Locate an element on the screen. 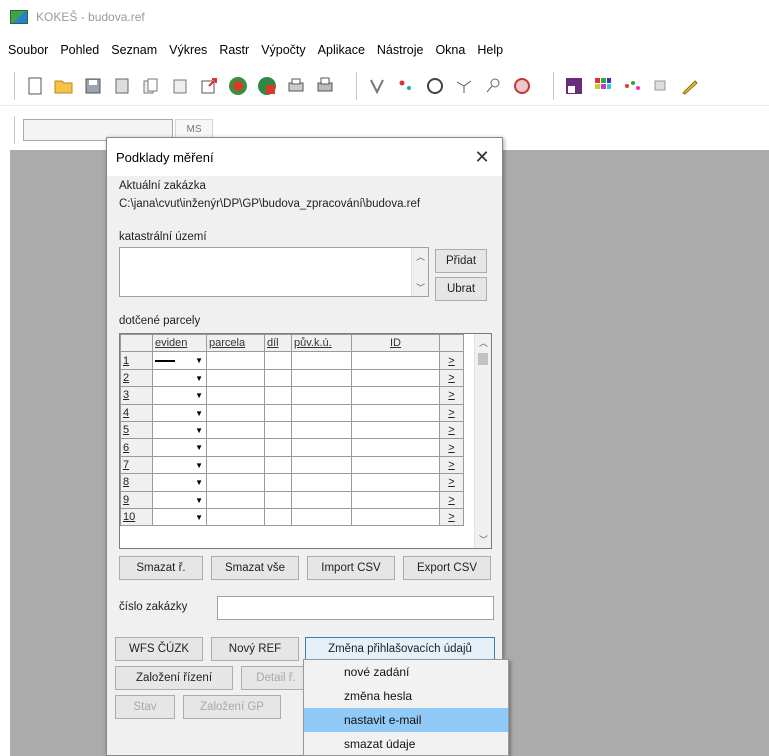  new-ref-button: Nový REF is located at coordinates (255, 649).